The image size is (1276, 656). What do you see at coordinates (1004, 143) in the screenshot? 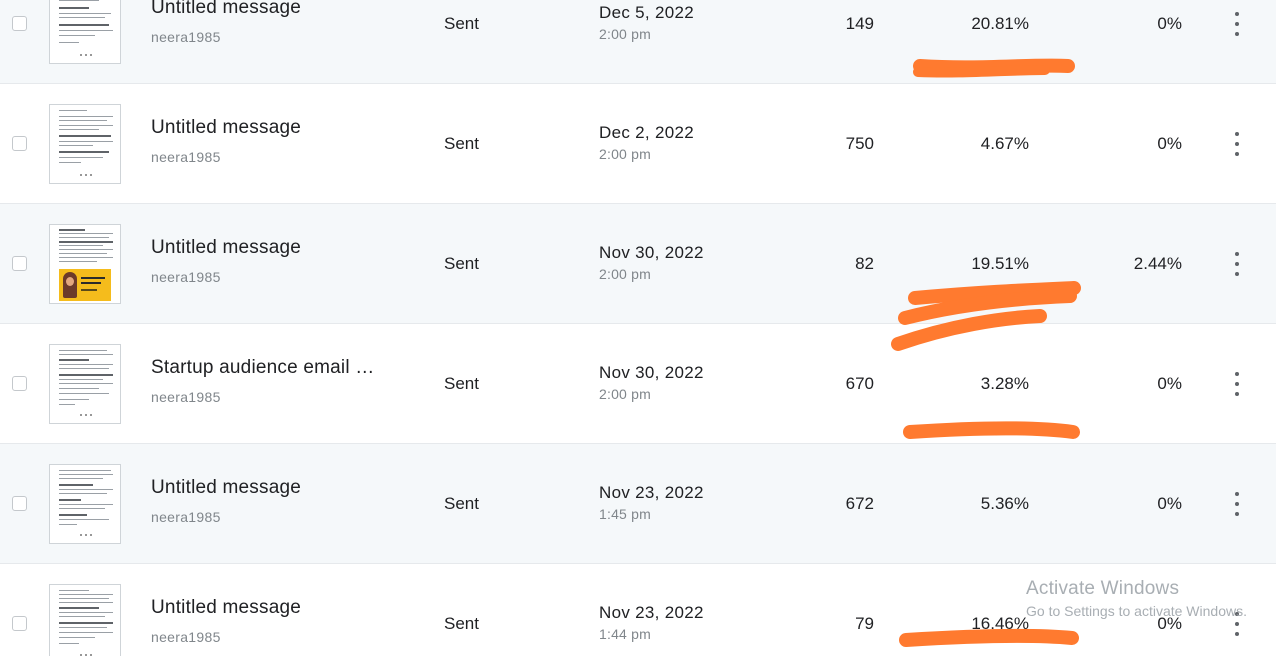
I see `open-rate: 4.67%` at bounding box center [1004, 143].